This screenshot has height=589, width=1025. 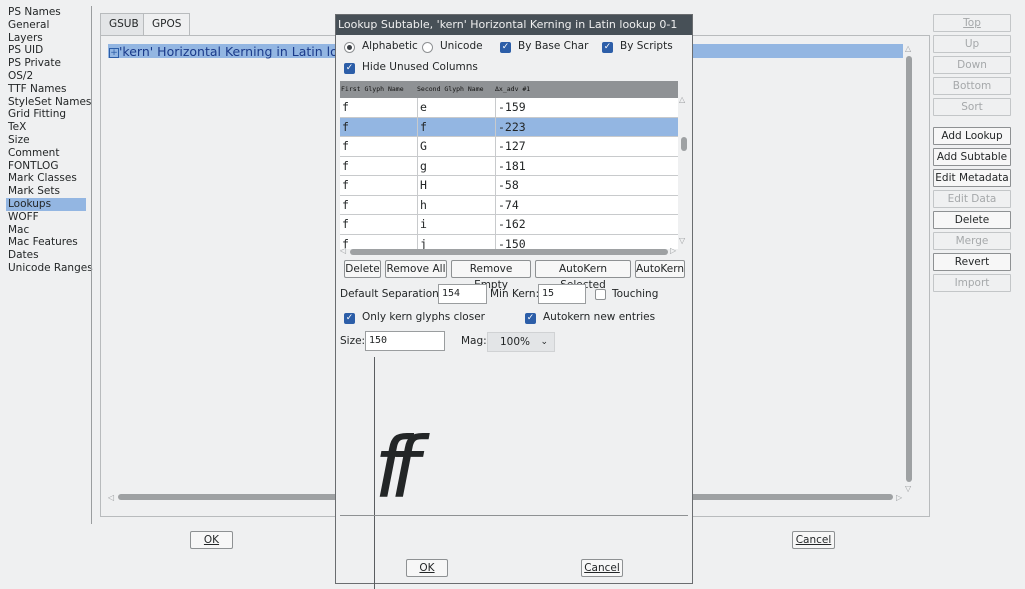 I want to click on scroll-down-arrow-icon: ▽, so click(x=908, y=488).